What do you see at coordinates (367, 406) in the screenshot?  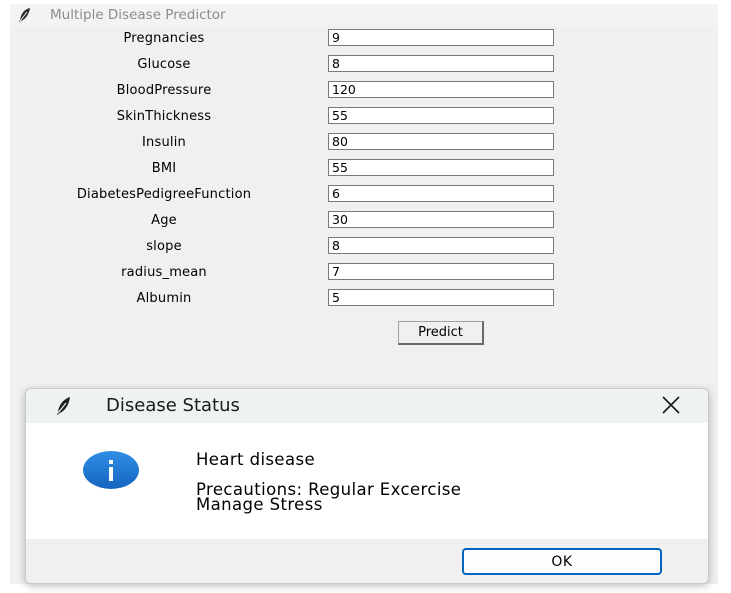 I see `dialog-titlebar: Disease Status` at bounding box center [367, 406].